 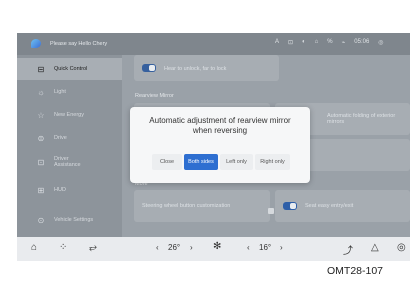 I want to click on drive-icon: ⊜, so click(x=41, y=138).